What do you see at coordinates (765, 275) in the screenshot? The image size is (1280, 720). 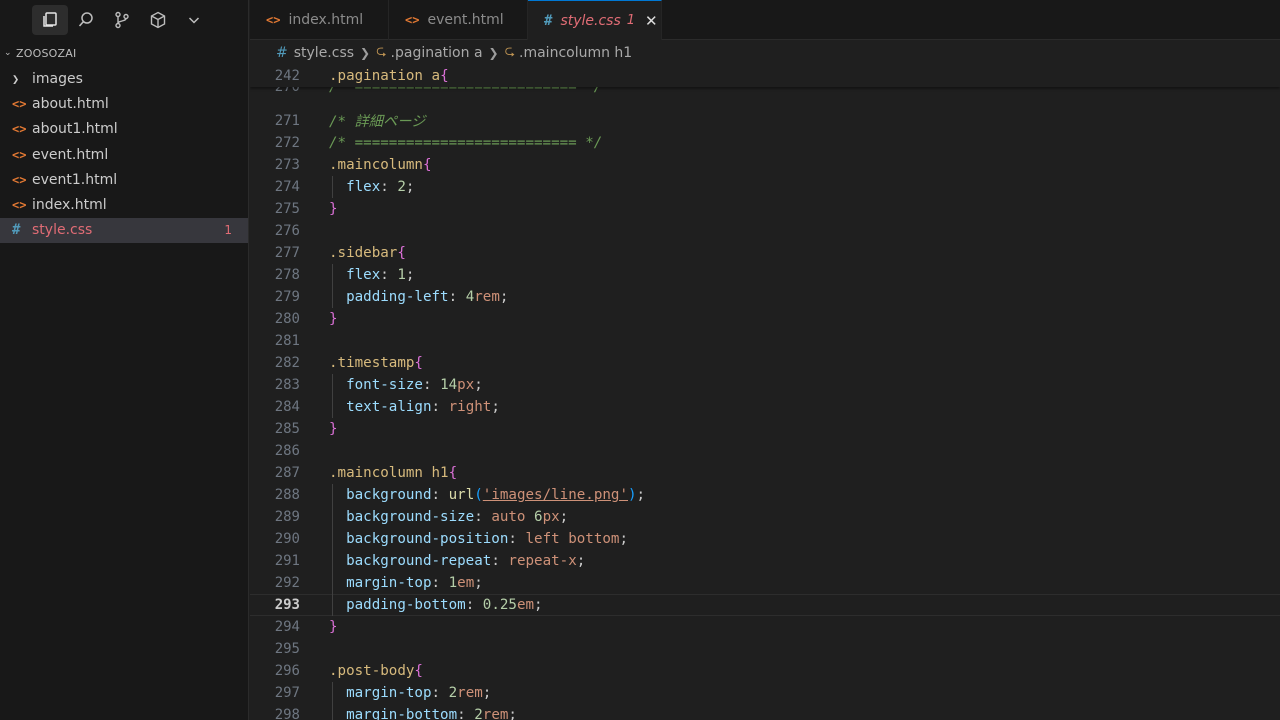 I see `code-line: 278 flex: 1;` at bounding box center [765, 275].